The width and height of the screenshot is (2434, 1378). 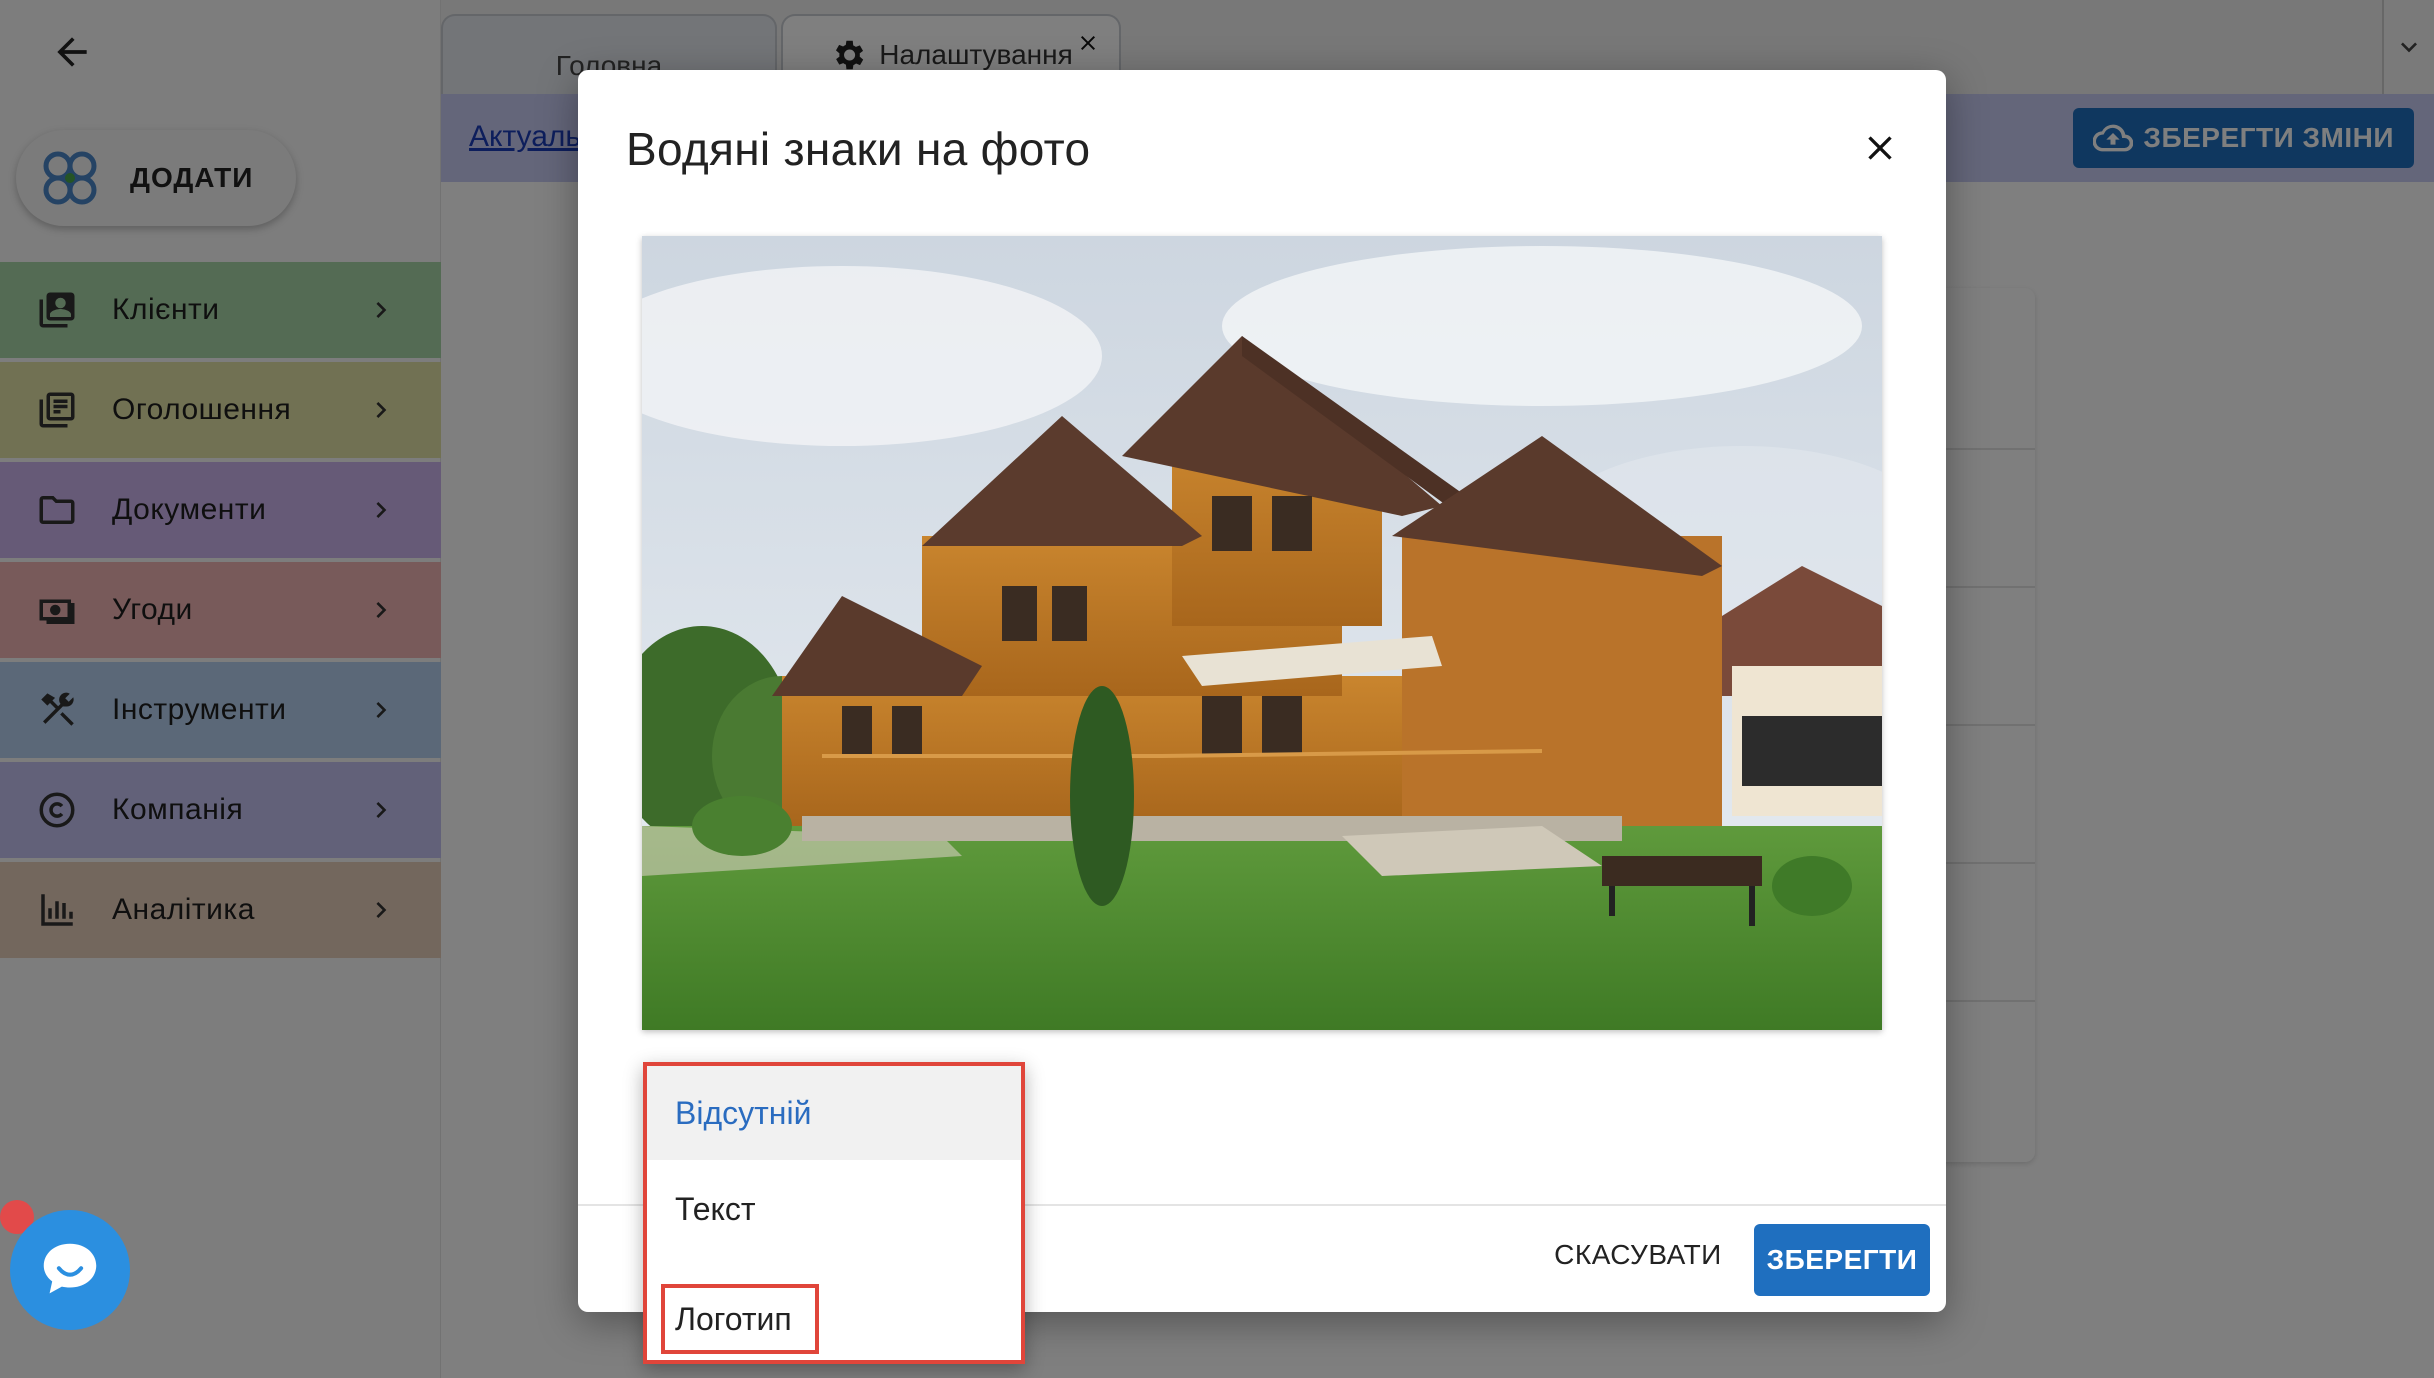 I want to click on cancel-button: СКАСУВАТИ, so click(x=1638, y=1255).